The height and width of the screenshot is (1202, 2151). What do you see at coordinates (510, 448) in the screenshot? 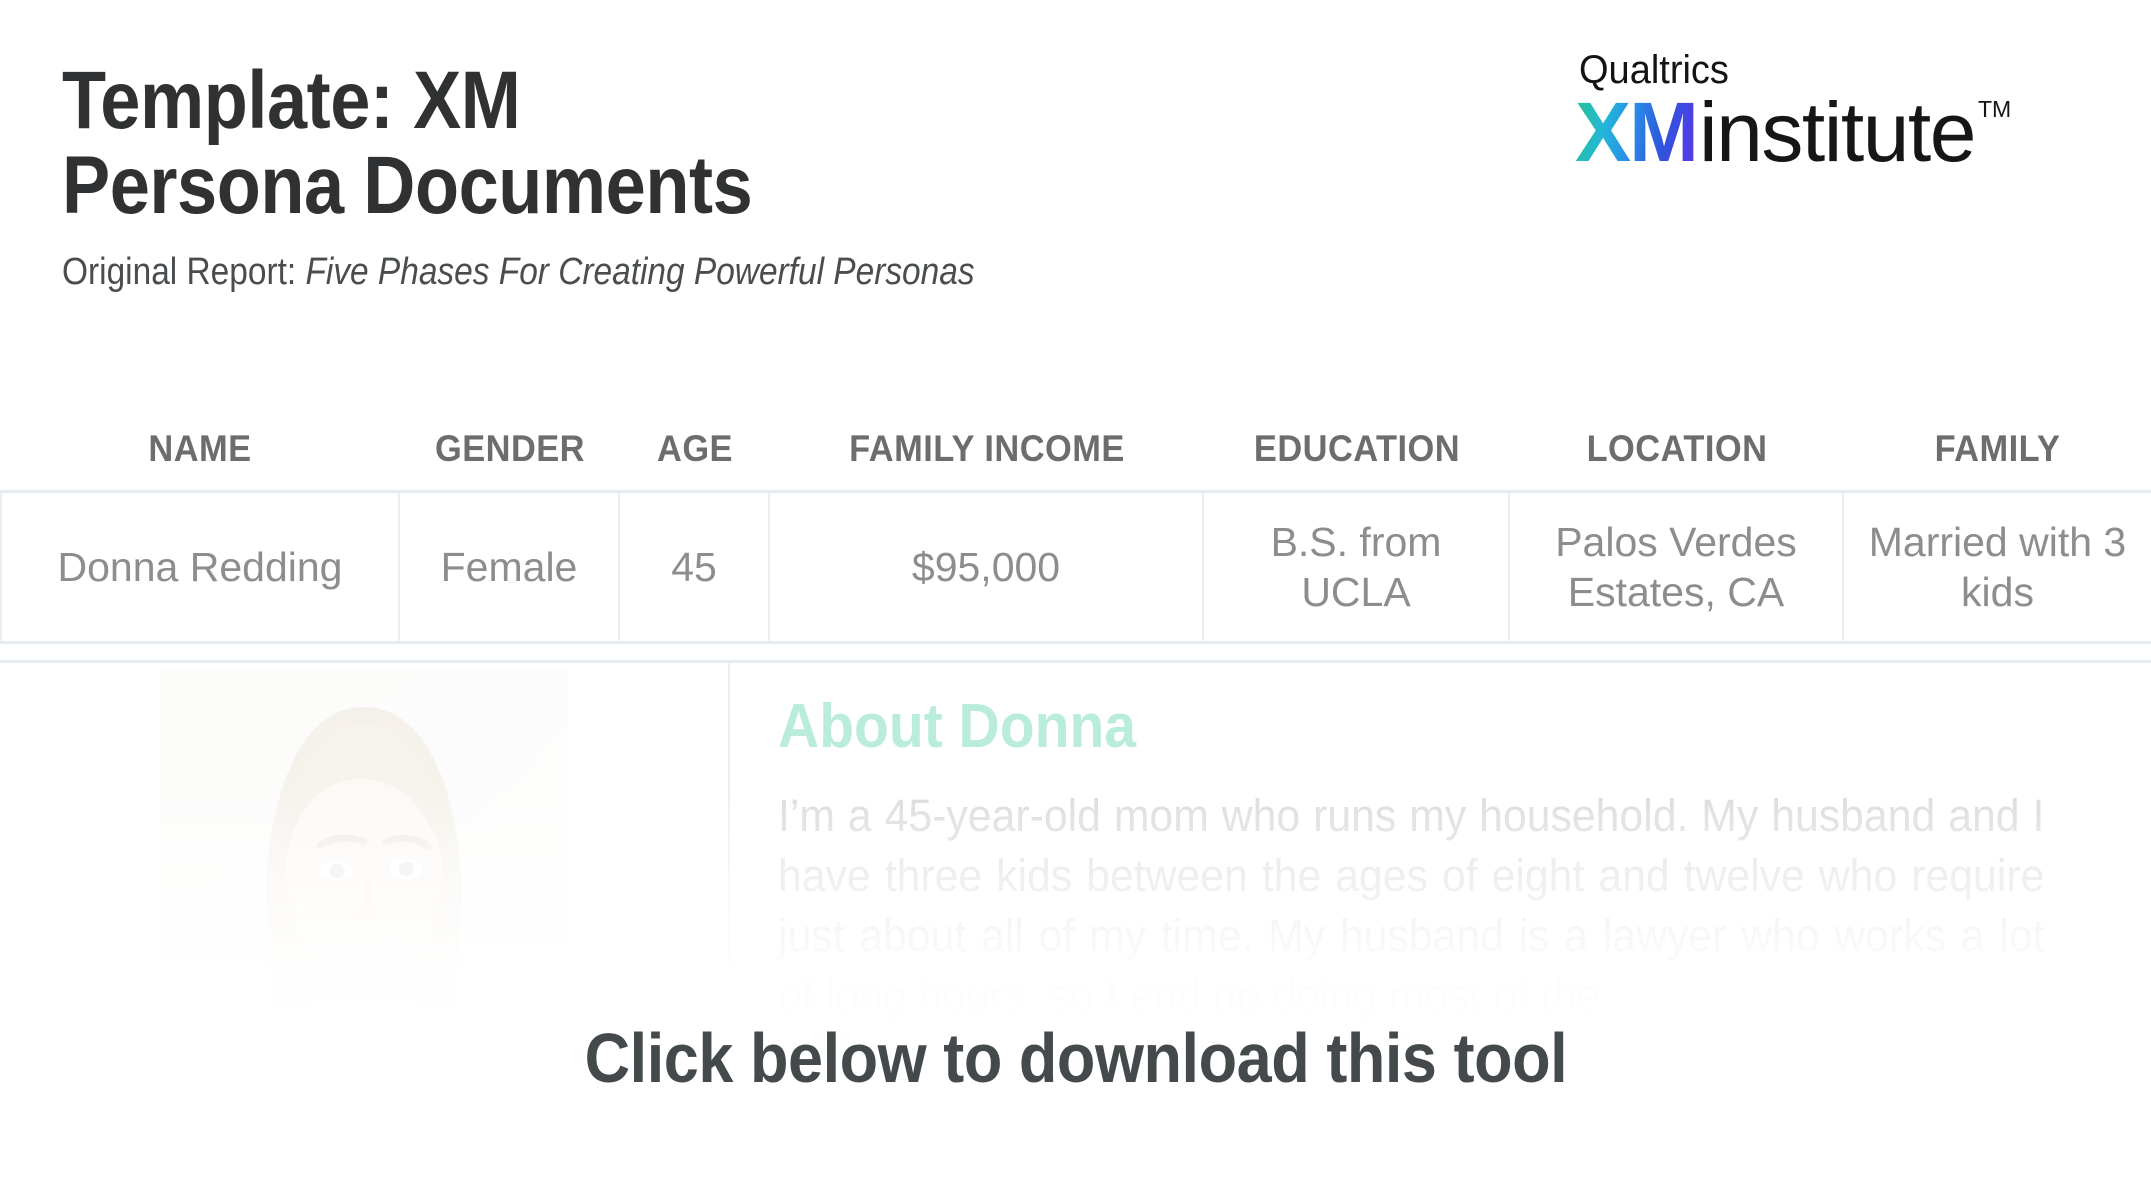
I see `column-header-gender: GENDER` at bounding box center [510, 448].